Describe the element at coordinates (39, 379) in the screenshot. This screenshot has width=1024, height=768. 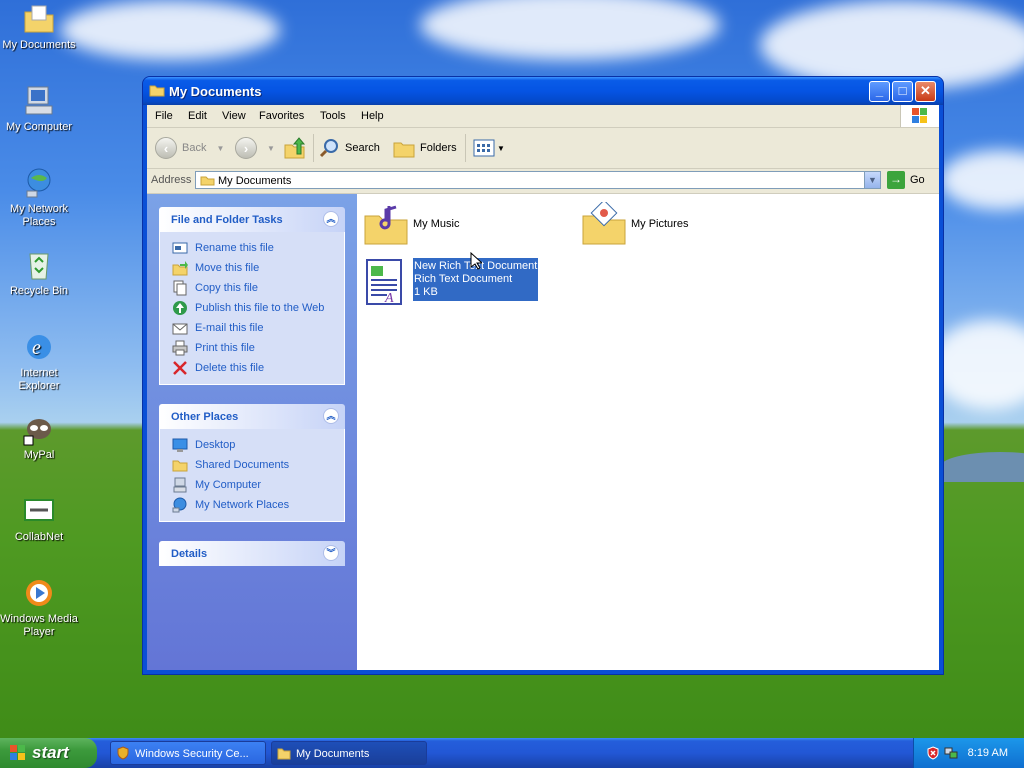
I see `desktop-icon-label: Internet Explorer` at that location.